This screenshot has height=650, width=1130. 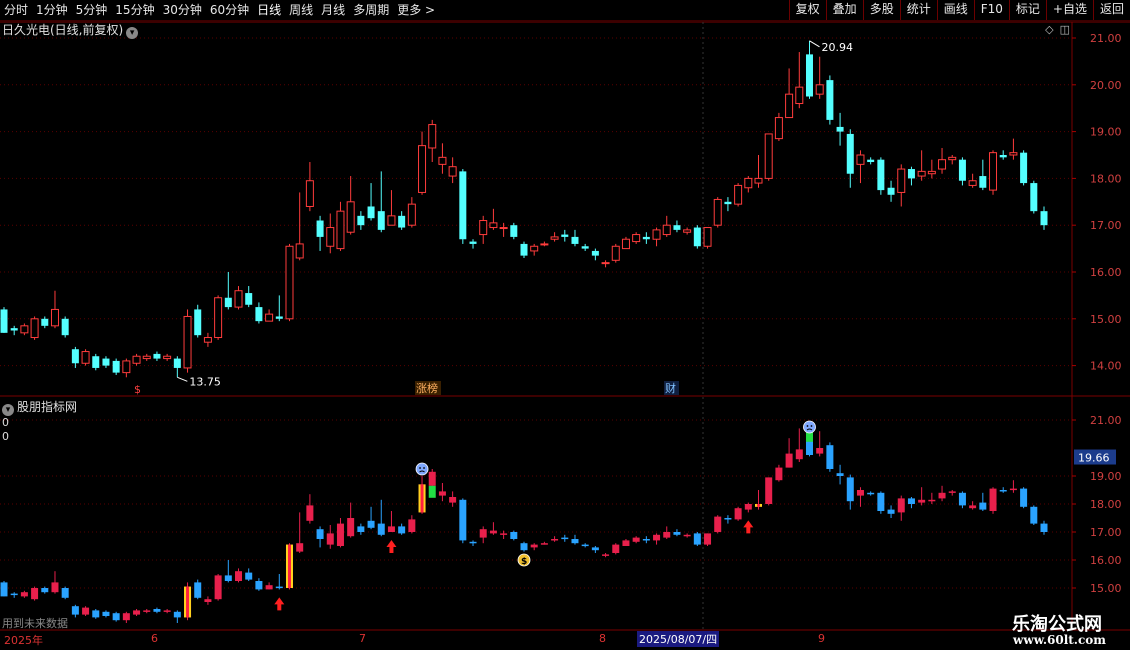 I want to click on indicator-title: ▾ 股朋指标网, so click(x=39, y=407).